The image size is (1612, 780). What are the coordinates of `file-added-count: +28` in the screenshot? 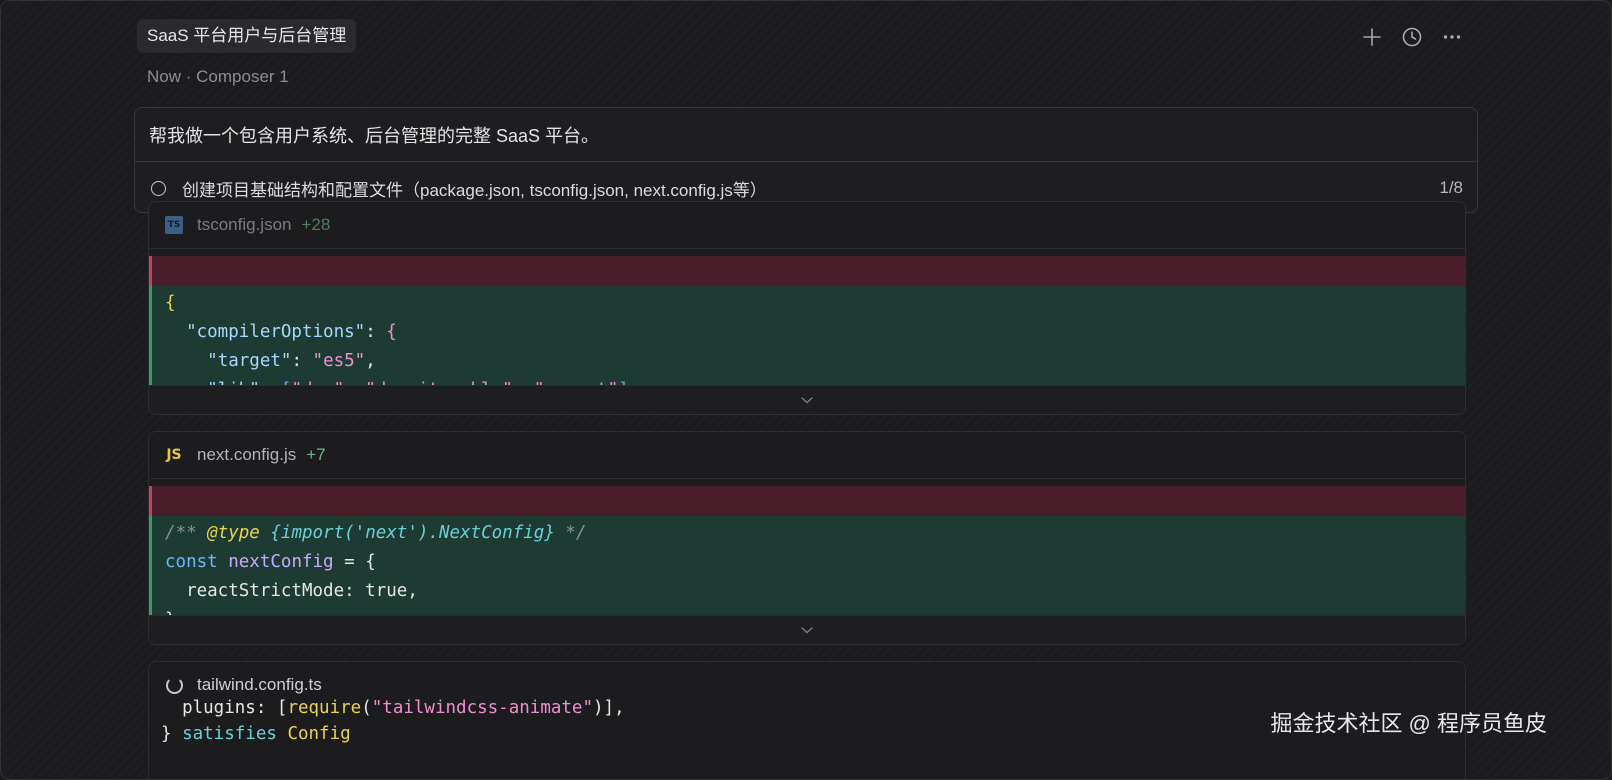 It's located at (316, 224).